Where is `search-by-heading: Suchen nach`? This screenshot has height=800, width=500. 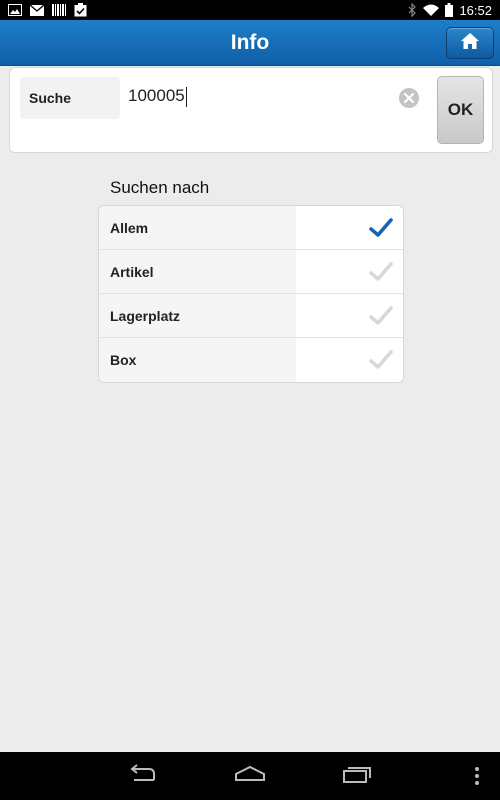 search-by-heading: Suchen nach is located at coordinates (160, 187).